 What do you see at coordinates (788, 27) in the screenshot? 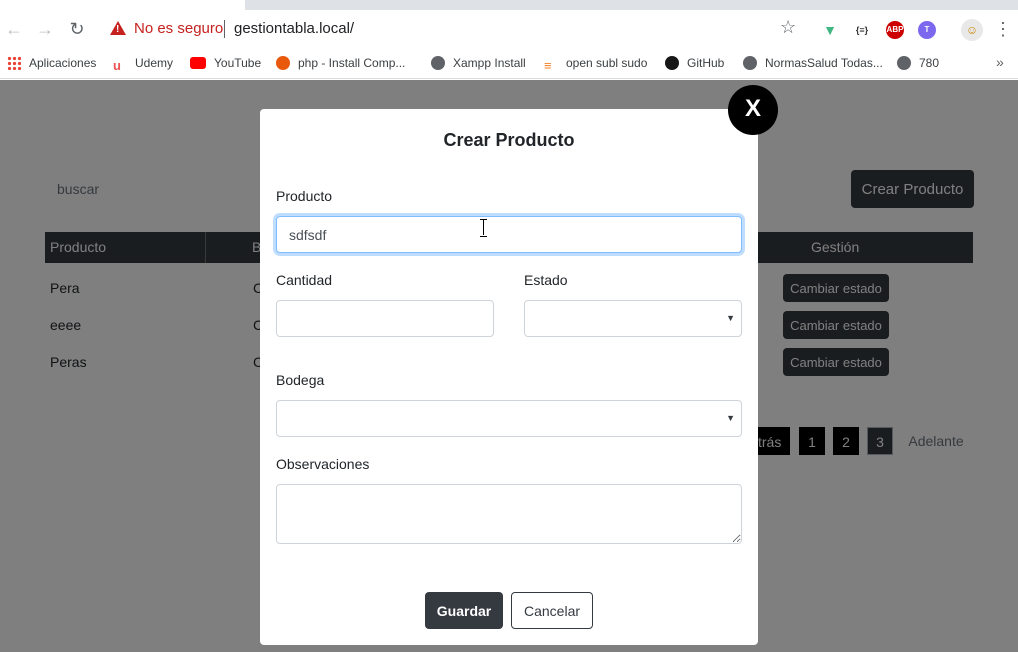
I see `bookmark-star-icon: ☆` at bounding box center [788, 27].